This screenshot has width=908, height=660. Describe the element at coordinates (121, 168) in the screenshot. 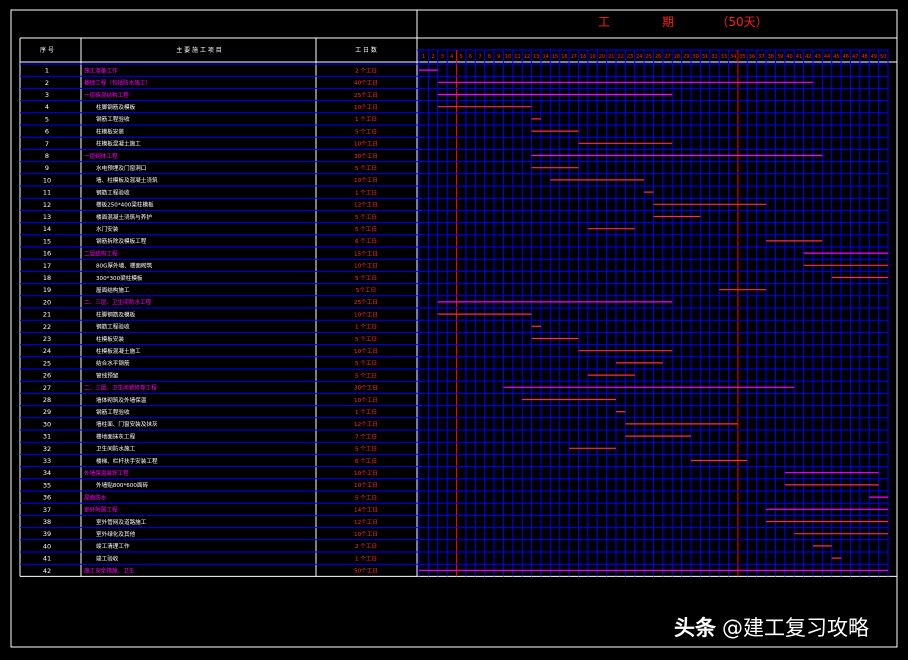

I see `task-name: 水电预埋及门窗洞口` at that location.